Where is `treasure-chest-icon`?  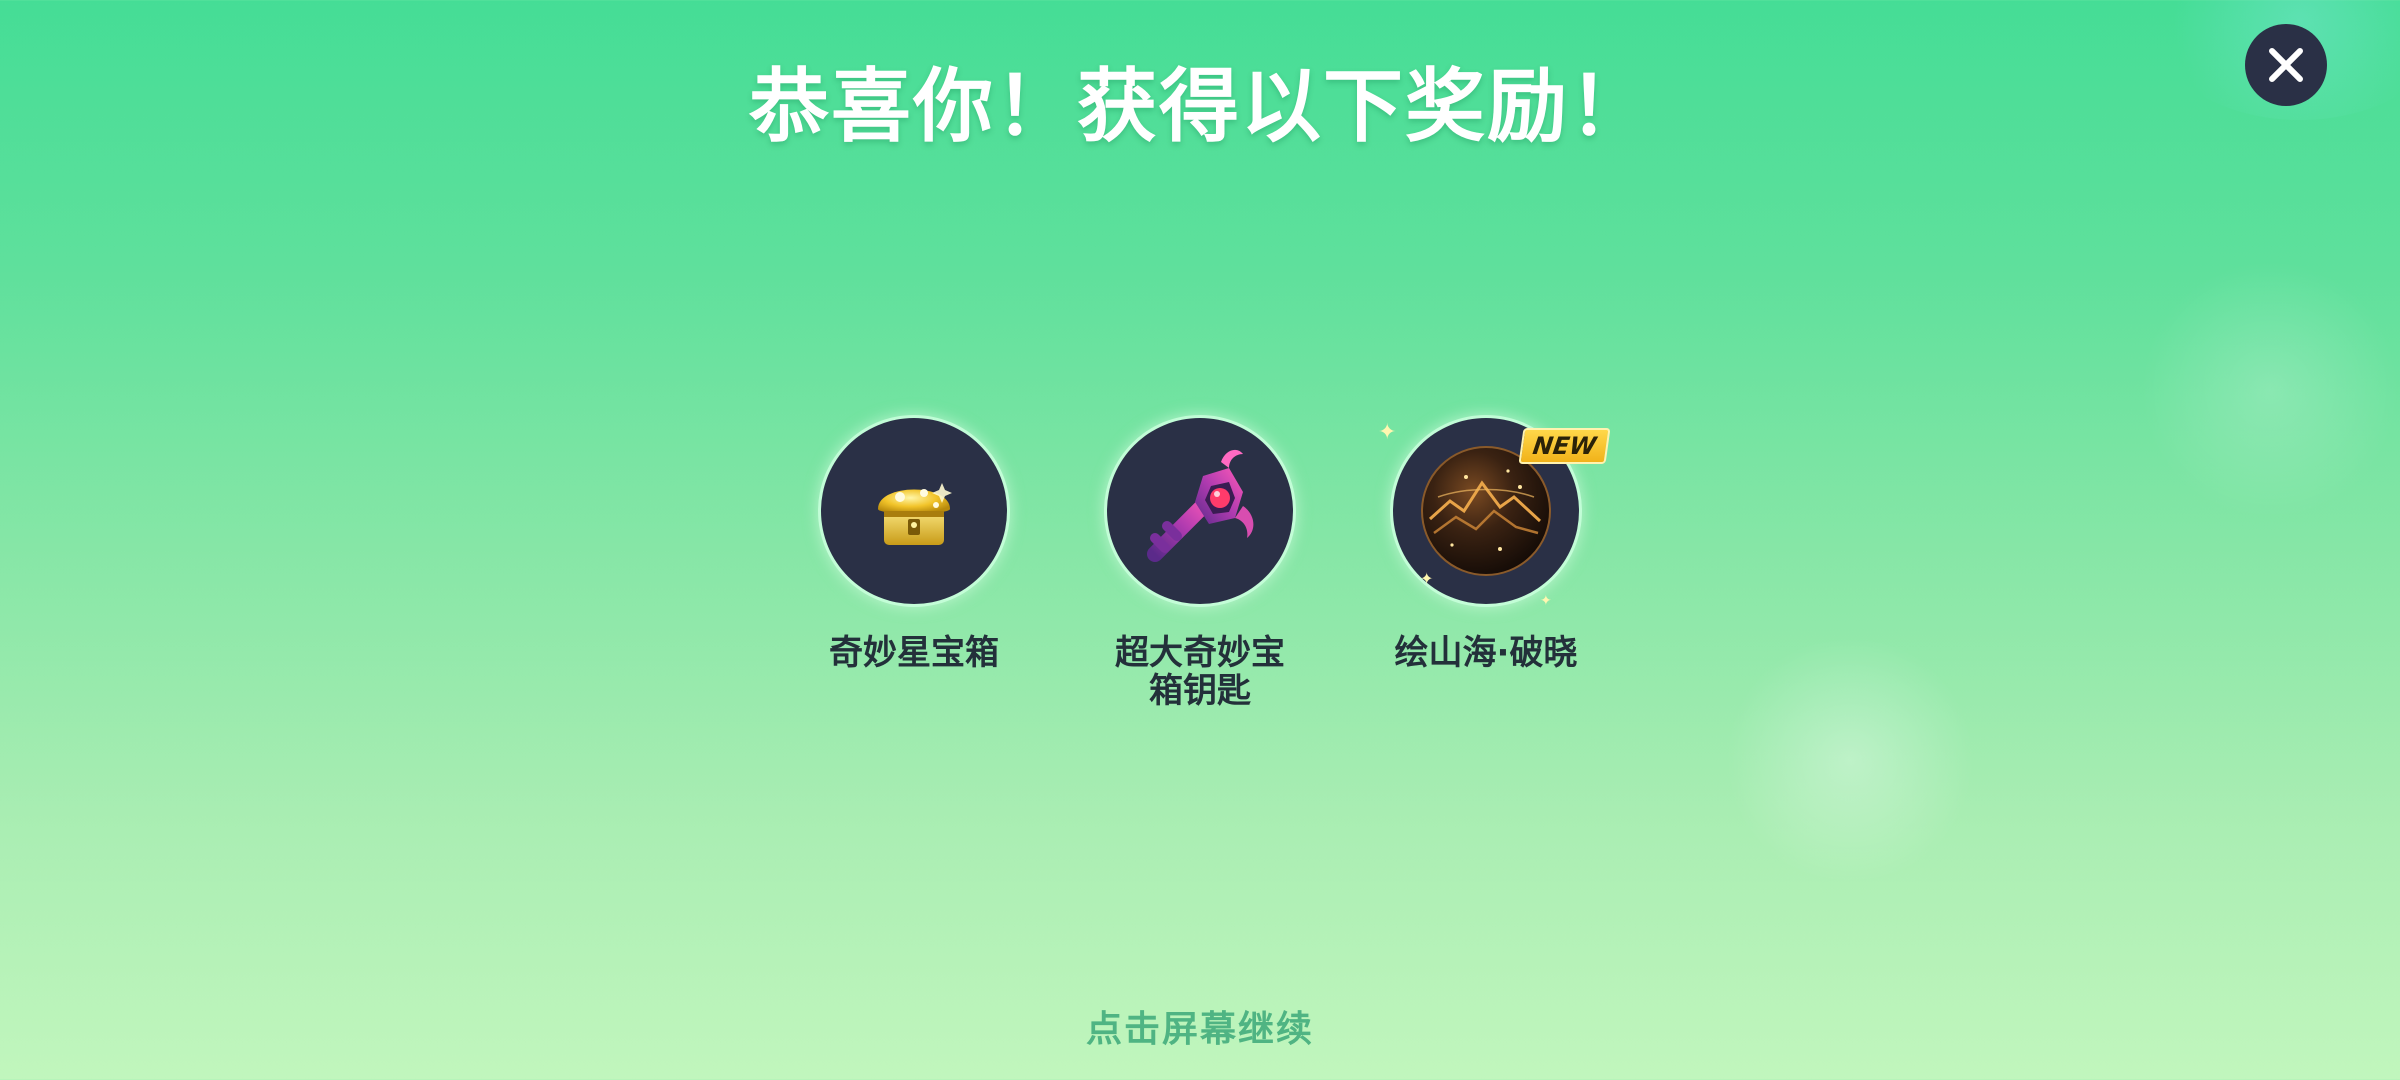
treasure-chest-icon is located at coordinates (915, 514).